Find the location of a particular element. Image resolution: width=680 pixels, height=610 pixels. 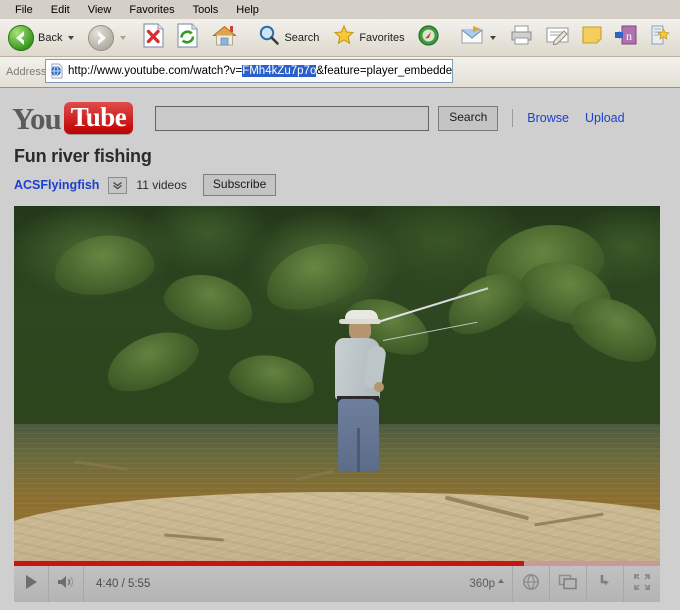

scene-leg-split is located at coordinates (358, 450).